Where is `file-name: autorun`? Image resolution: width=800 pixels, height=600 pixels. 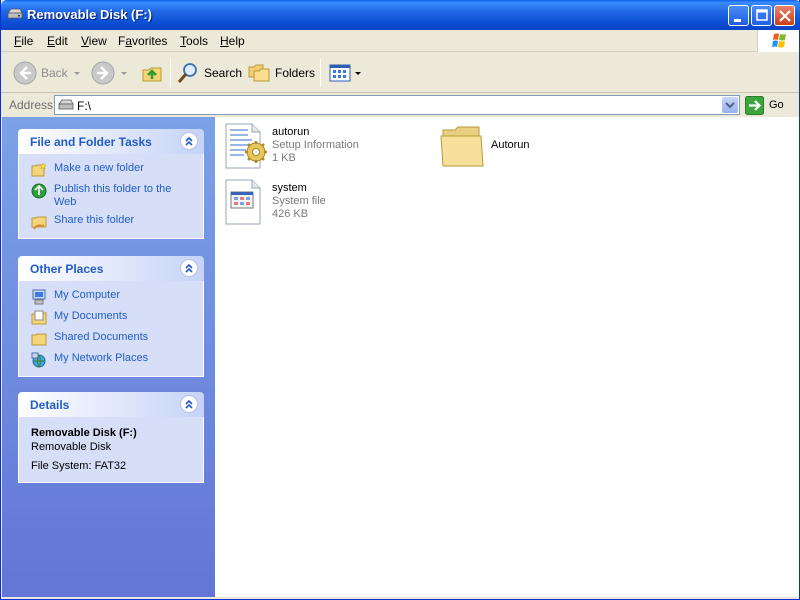 file-name: autorun is located at coordinates (291, 132).